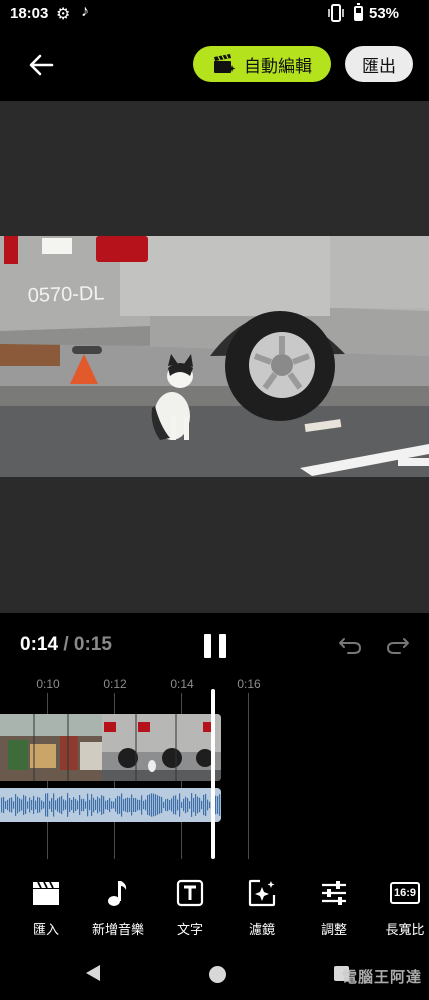 The height and width of the screenshot is (1000, 429). Describe the element at coordinates (262, 893) in the screenshot. I see `sparkle-filter-icon` at that location.